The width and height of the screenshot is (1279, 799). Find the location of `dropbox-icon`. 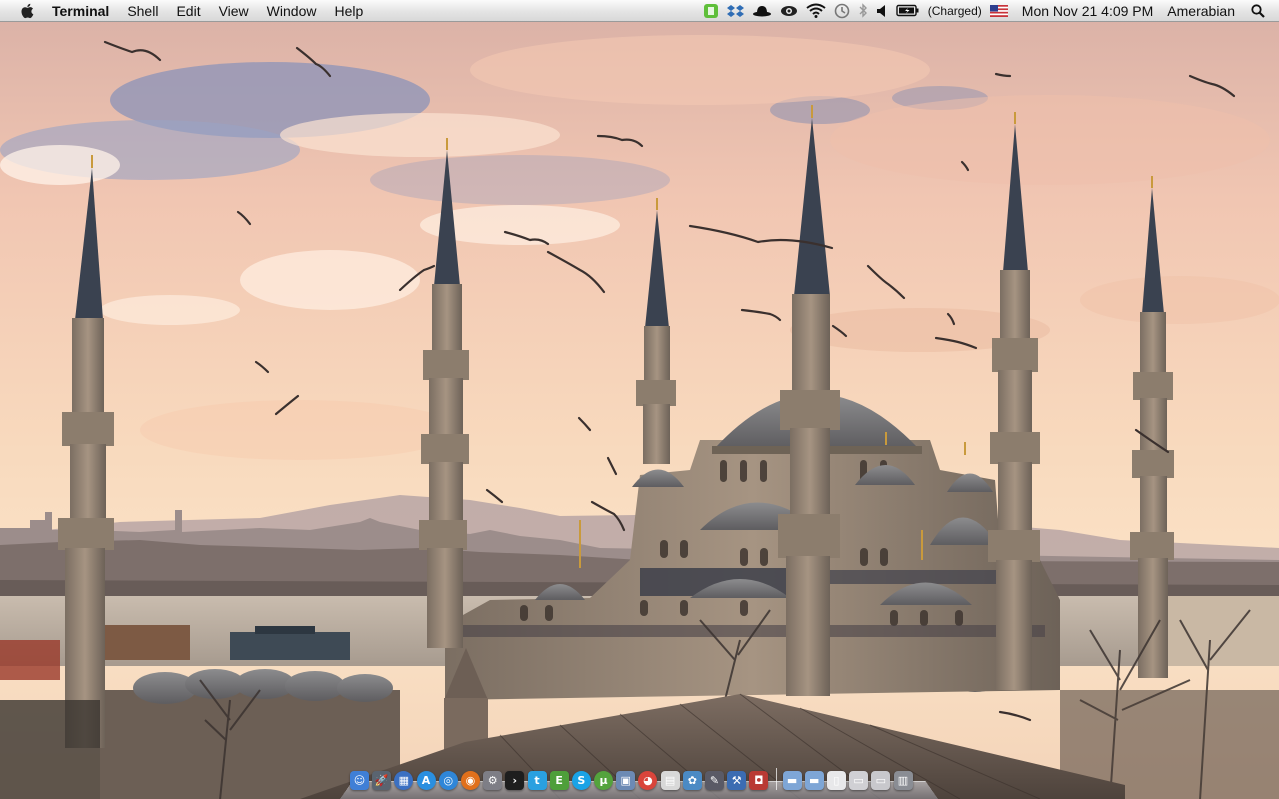

dropbox-icon is located at coordinates (735, 11).